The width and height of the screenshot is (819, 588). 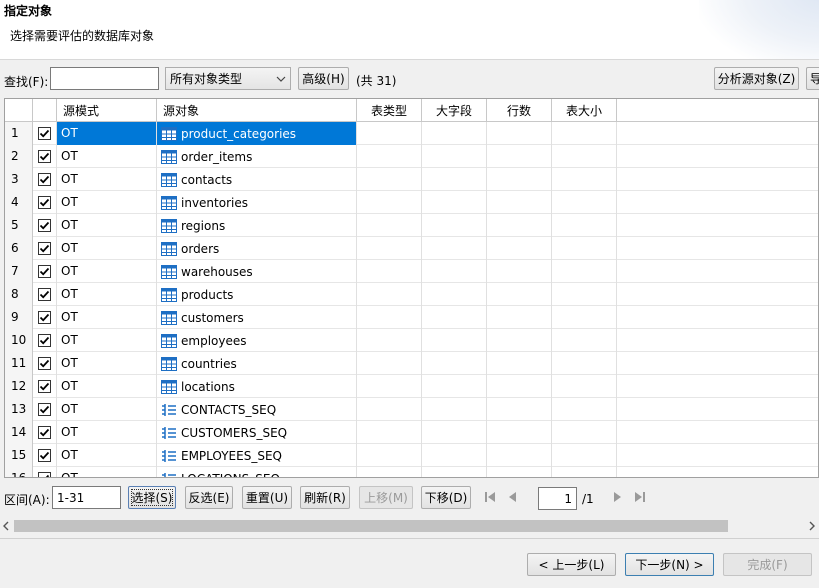 What do you see at coordinates (512, 497) in the screenshot?
I see `previous-page-icon` at bounding box center [512, 497].